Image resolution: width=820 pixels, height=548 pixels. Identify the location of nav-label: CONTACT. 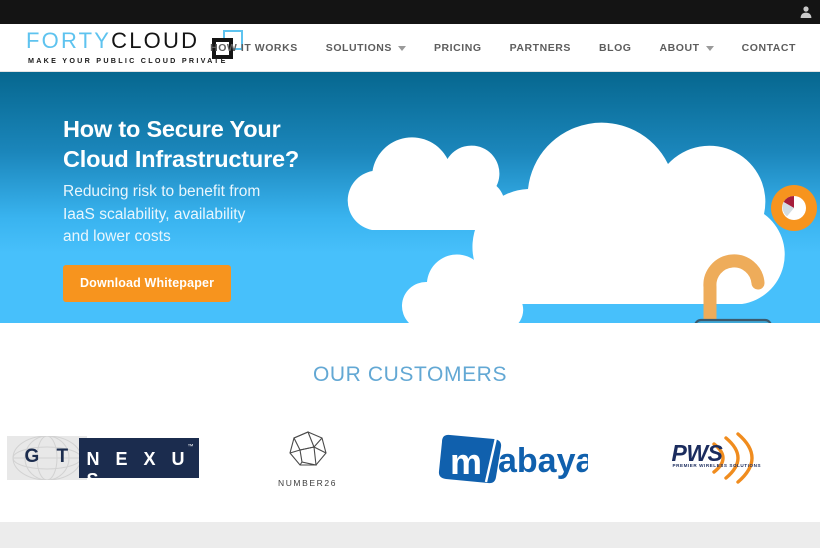
(768, 48).